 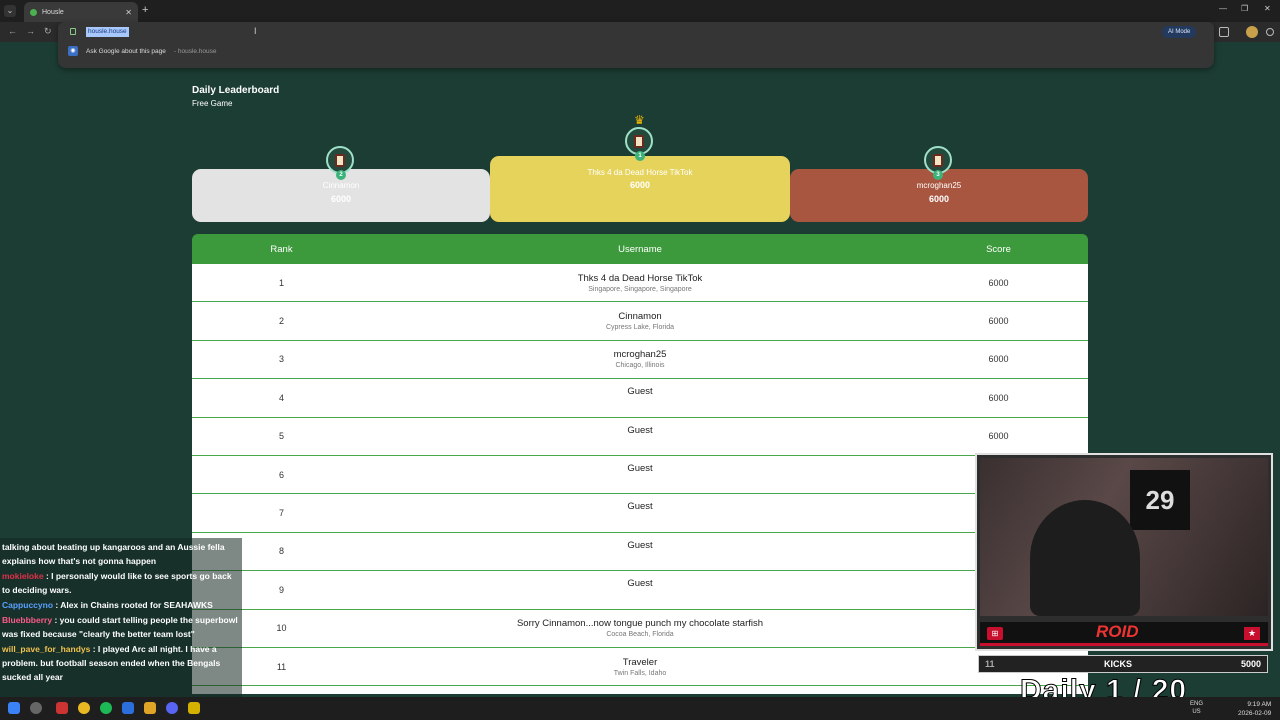 What do you see at coordinates (1255, 713) in the screenshot?
I see `clock-date: 2026-02-09` at bounding box center [1255, 713].